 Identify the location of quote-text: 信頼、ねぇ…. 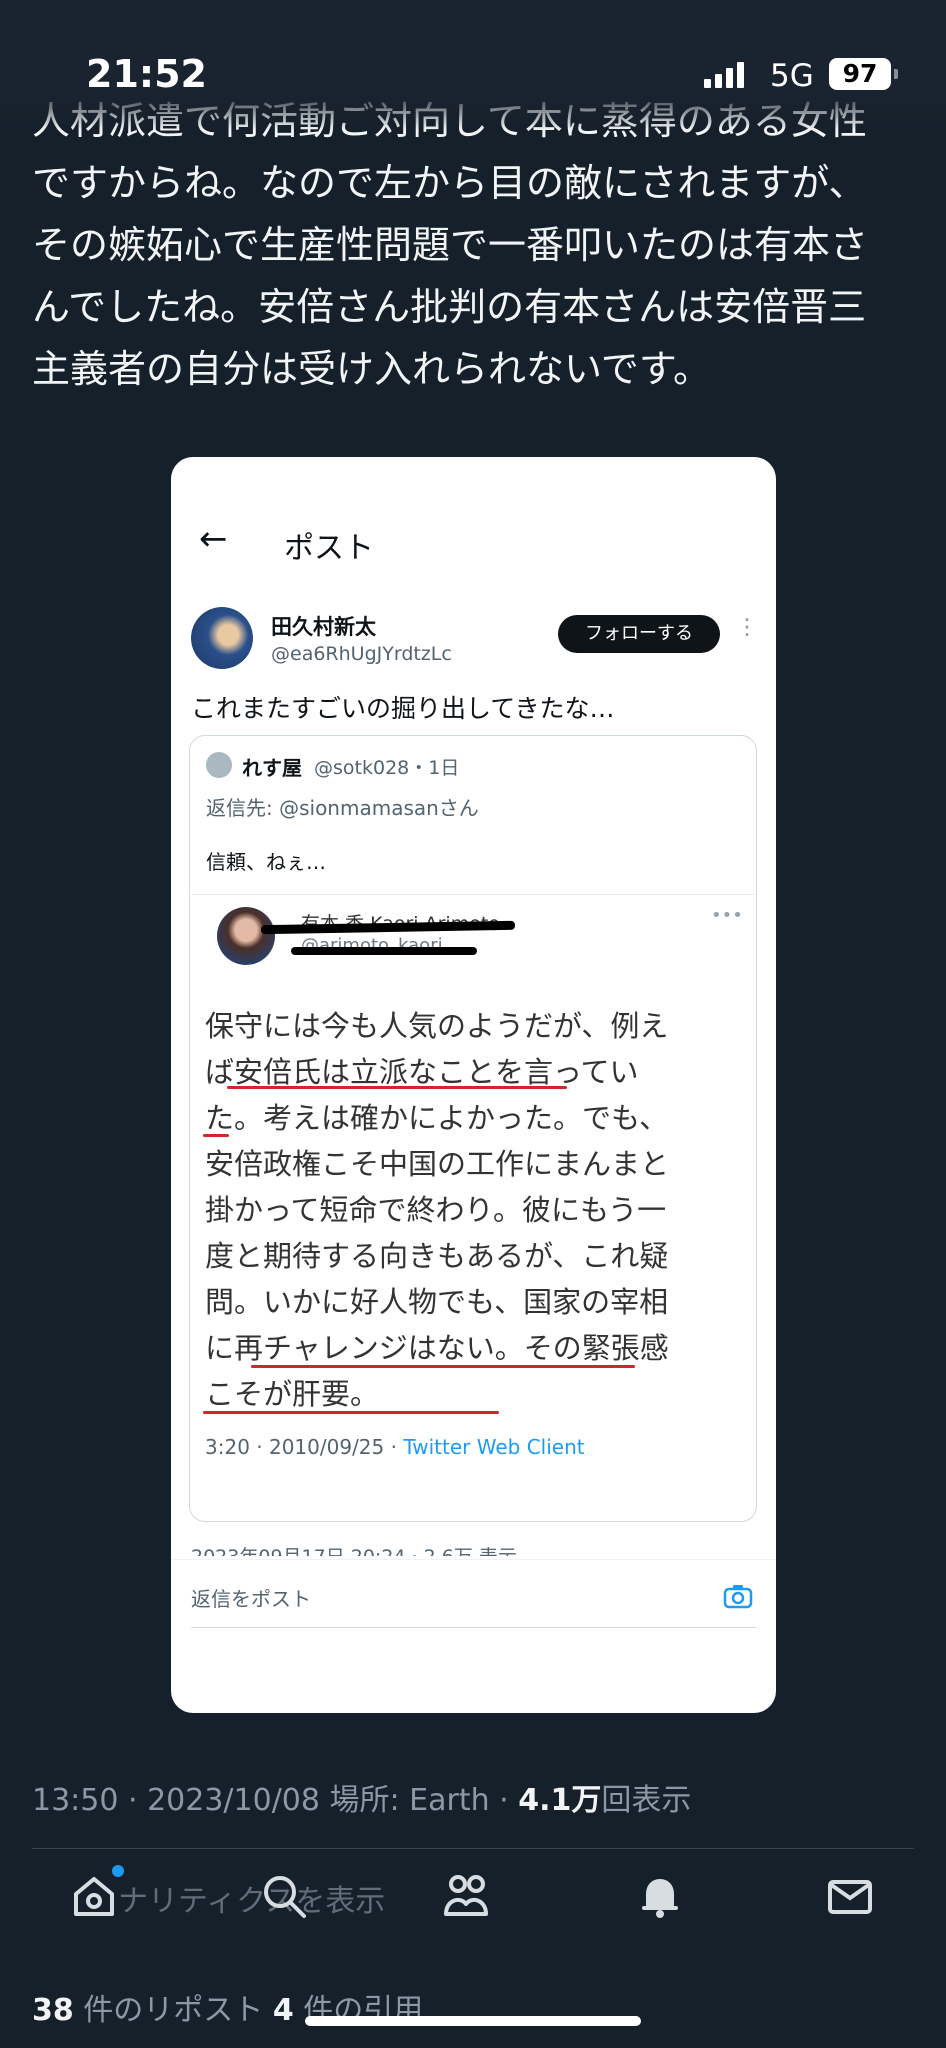
(266, 862).